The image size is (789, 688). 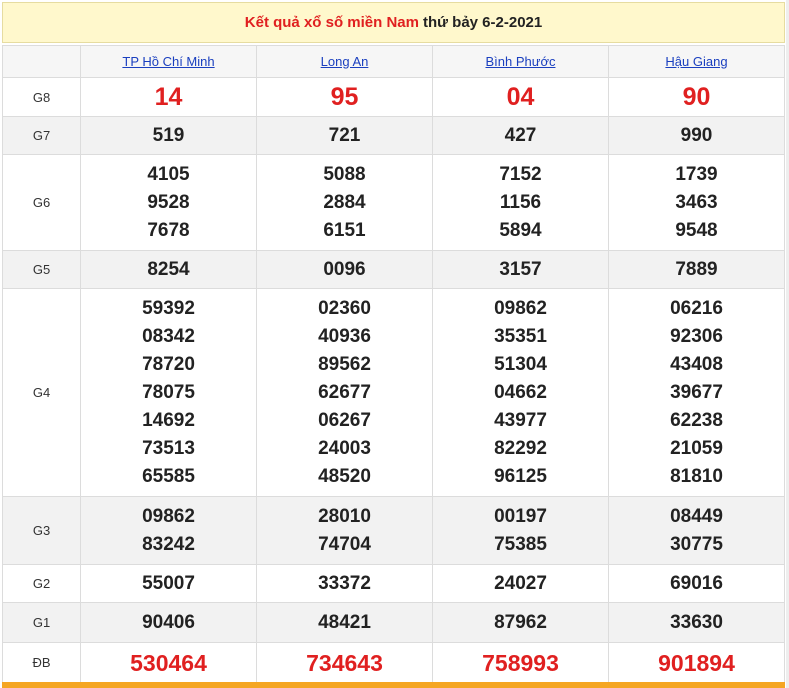 What do you see at coordinates (168, 308) in the screenshot?
I see `prize-number: 59392` at bounding box center [168, 308].